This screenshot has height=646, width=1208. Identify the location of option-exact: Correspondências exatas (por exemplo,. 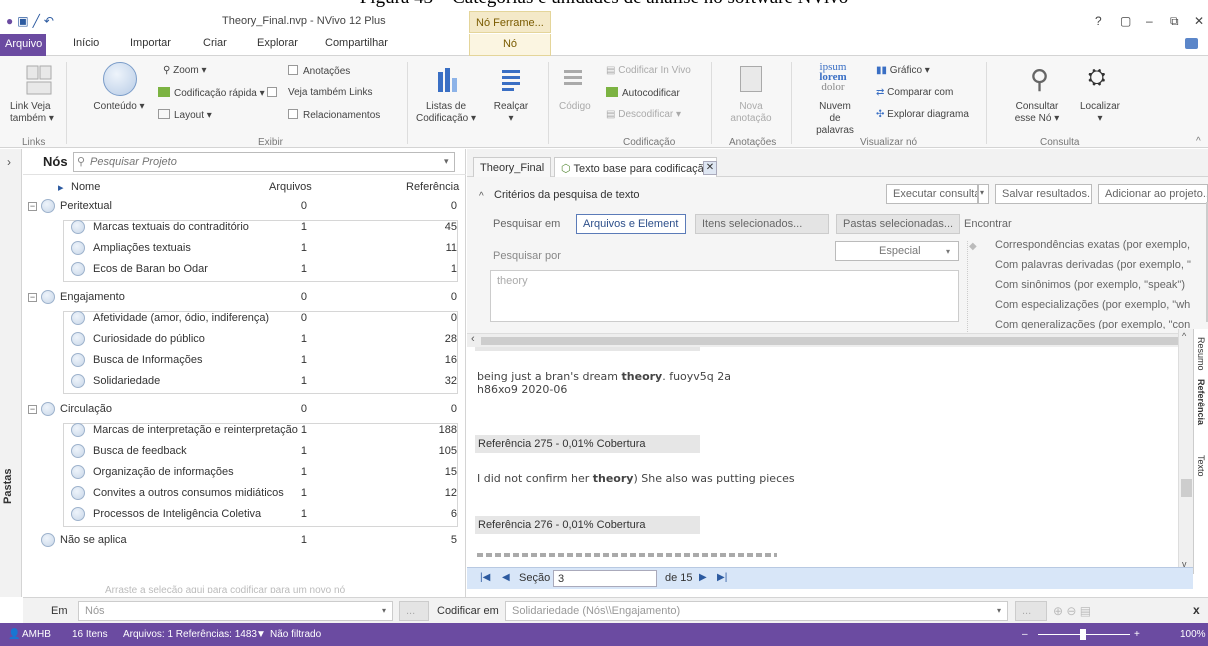
(1092, 245).